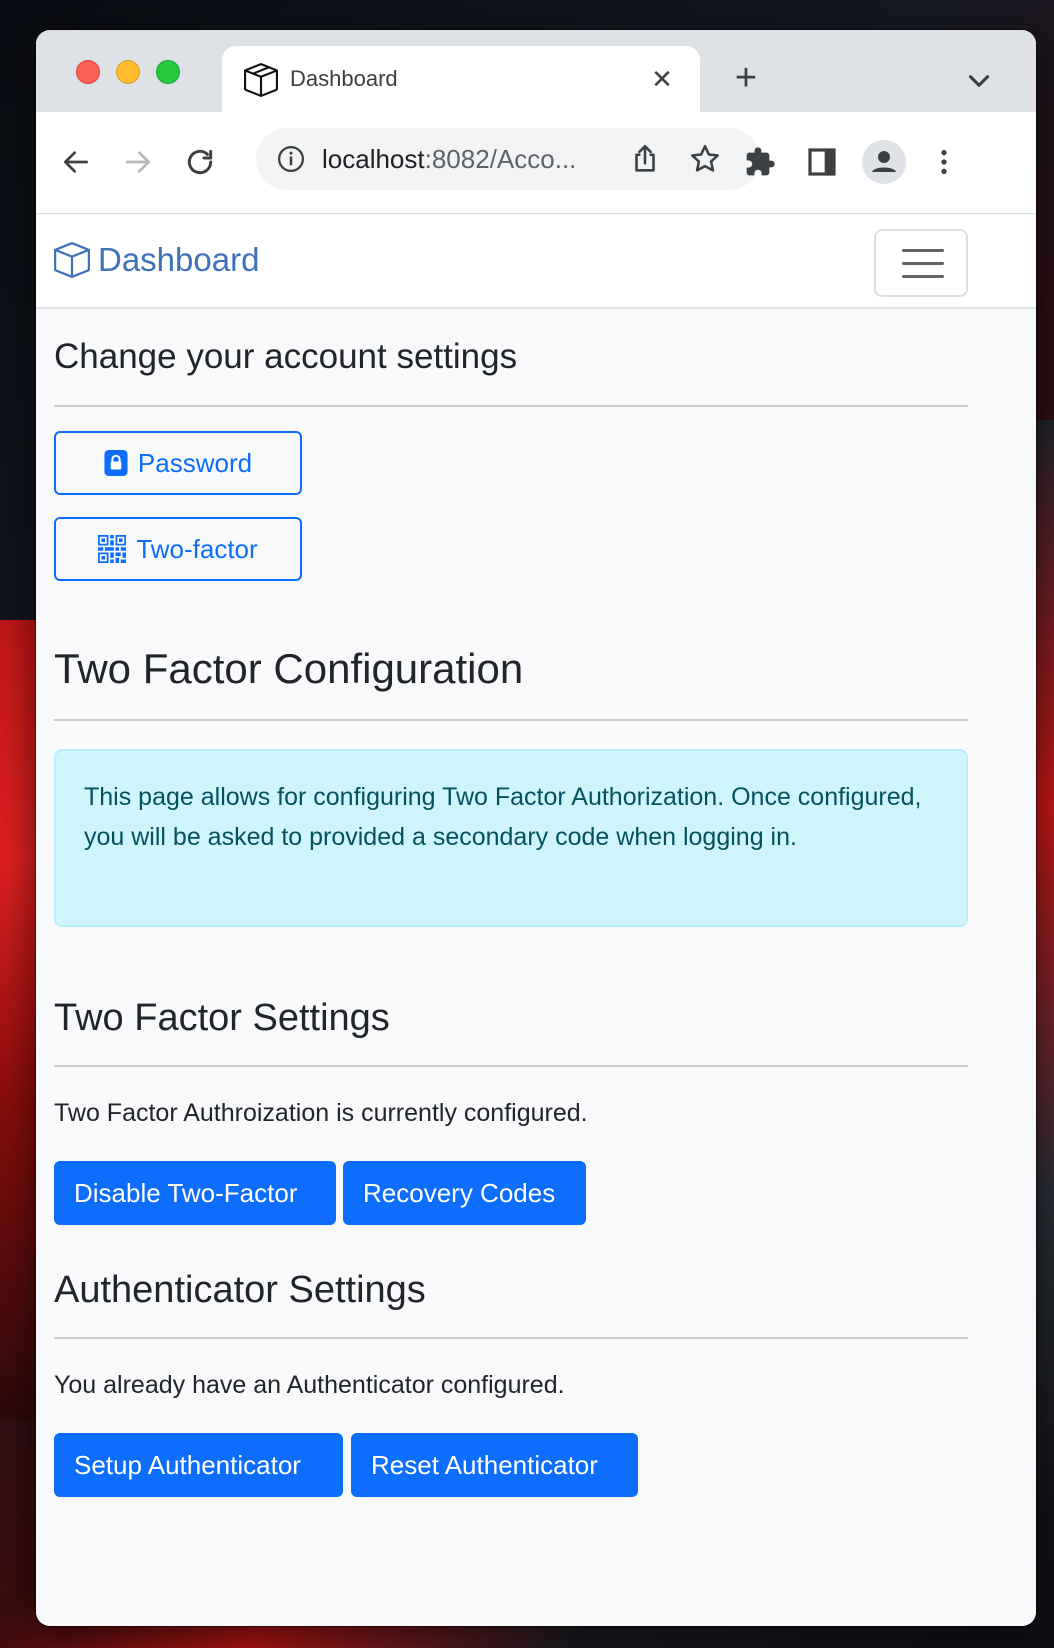  I want to click on close-icon: ✕, so click(662, 79).